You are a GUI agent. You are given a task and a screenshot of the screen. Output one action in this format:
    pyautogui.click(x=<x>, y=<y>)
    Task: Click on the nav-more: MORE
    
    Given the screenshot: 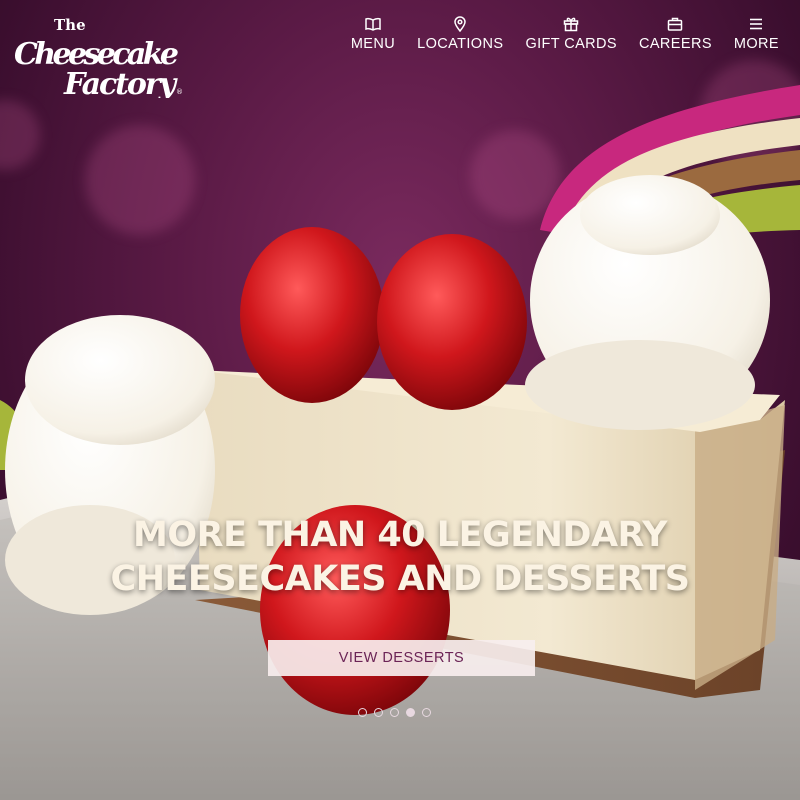 What is the action you would take?
    pyautogui.click(x=756, y=34)
    